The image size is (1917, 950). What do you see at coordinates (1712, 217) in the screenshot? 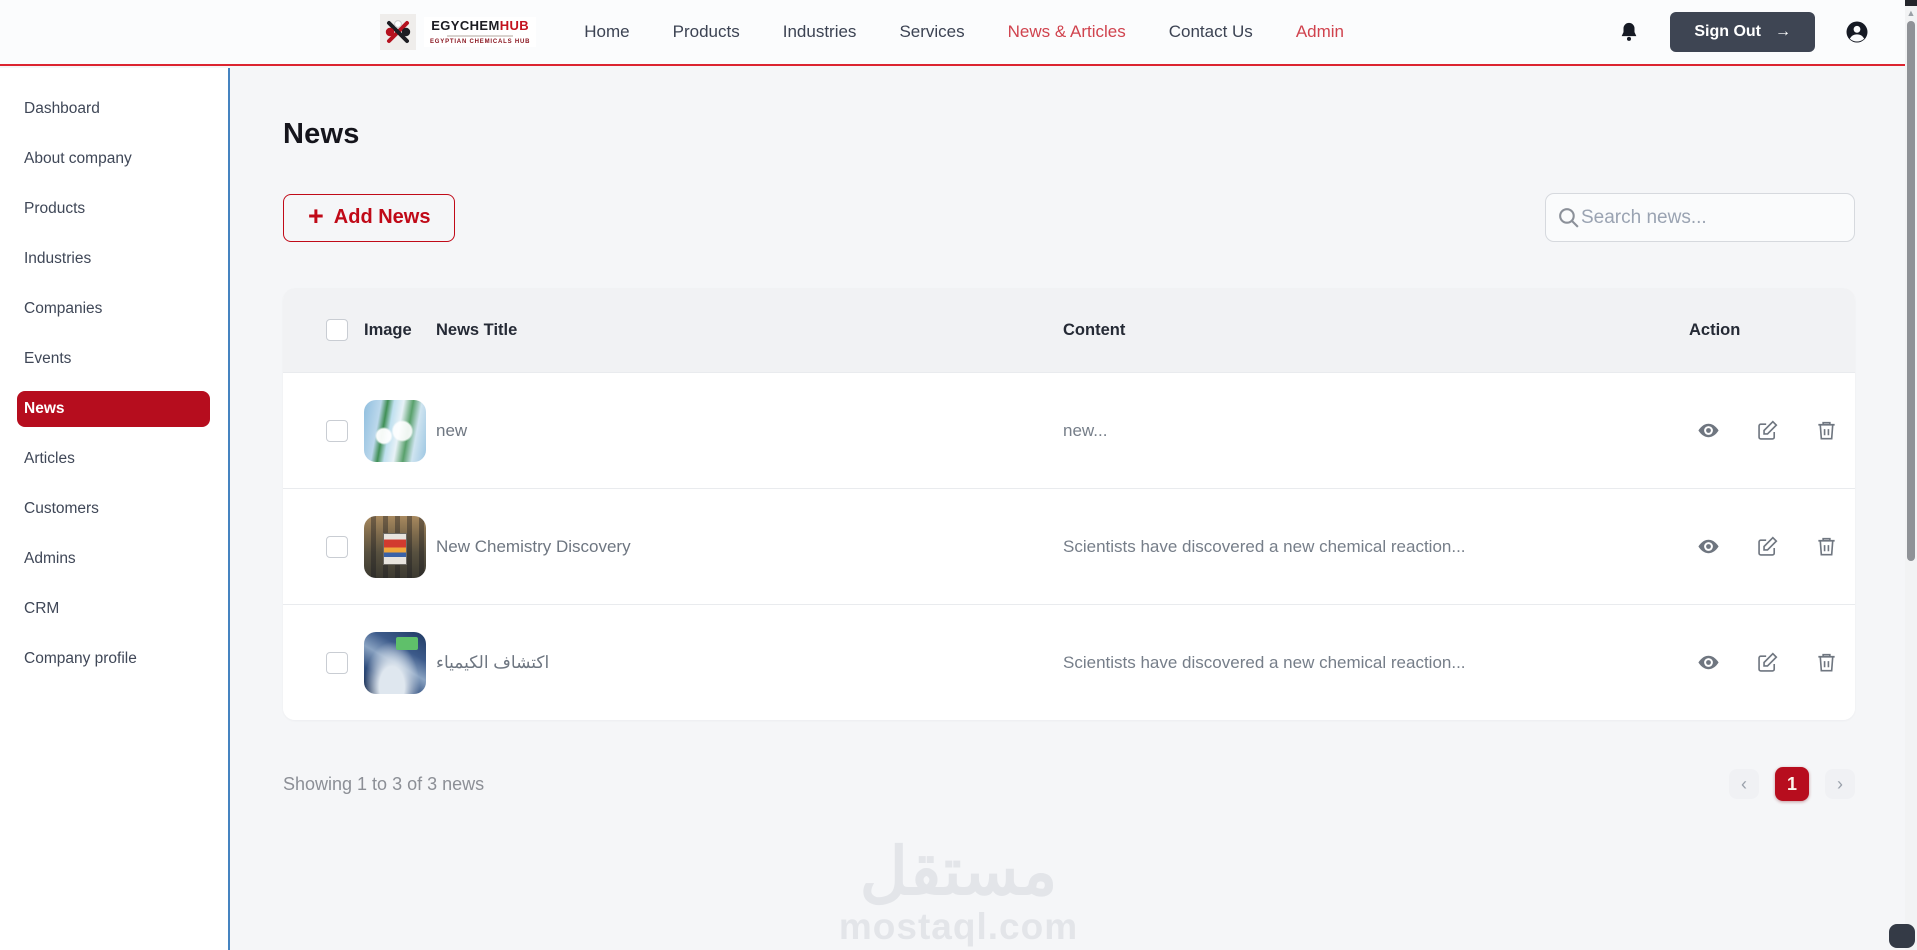
I see `search-news-input` at bounding box center [1712, 217].